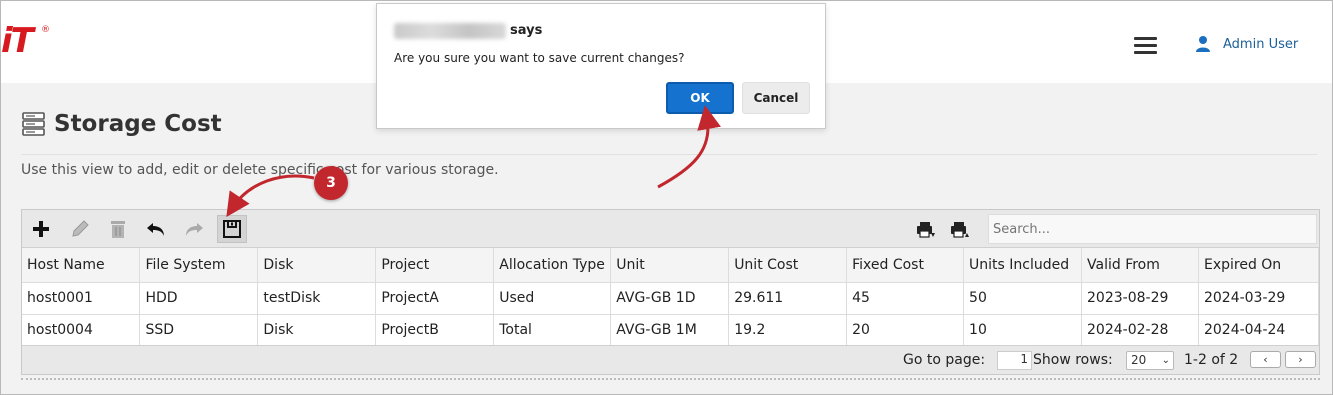  What do you see at coordinates (1139, 360) in the screenshot?
I see `rows-per-page-value: 20` at bounding box center [1139, 360].